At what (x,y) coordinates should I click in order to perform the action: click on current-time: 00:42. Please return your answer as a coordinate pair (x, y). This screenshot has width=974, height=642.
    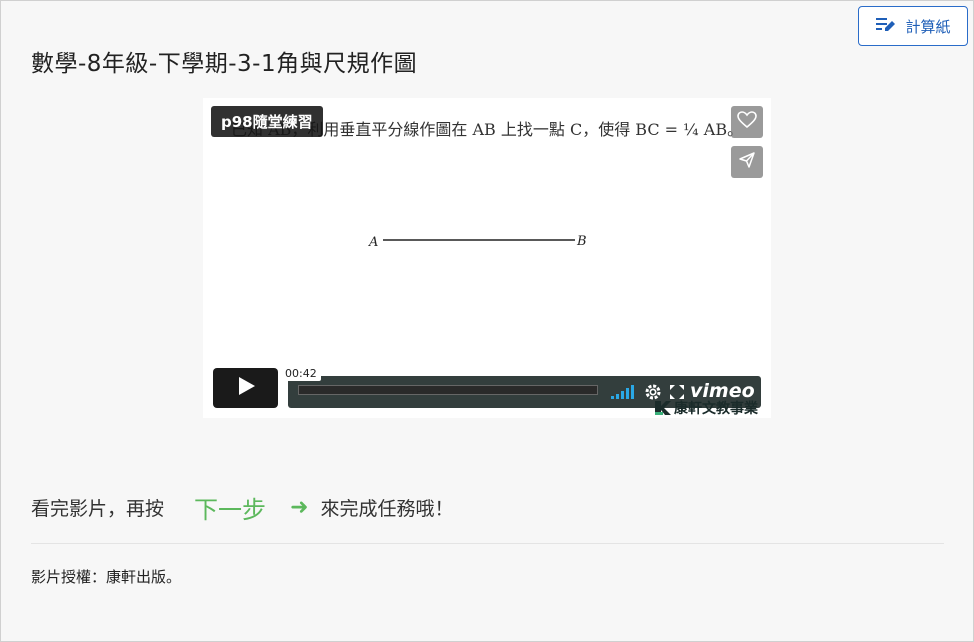
    Looking at the image, I should click on (301, 373).